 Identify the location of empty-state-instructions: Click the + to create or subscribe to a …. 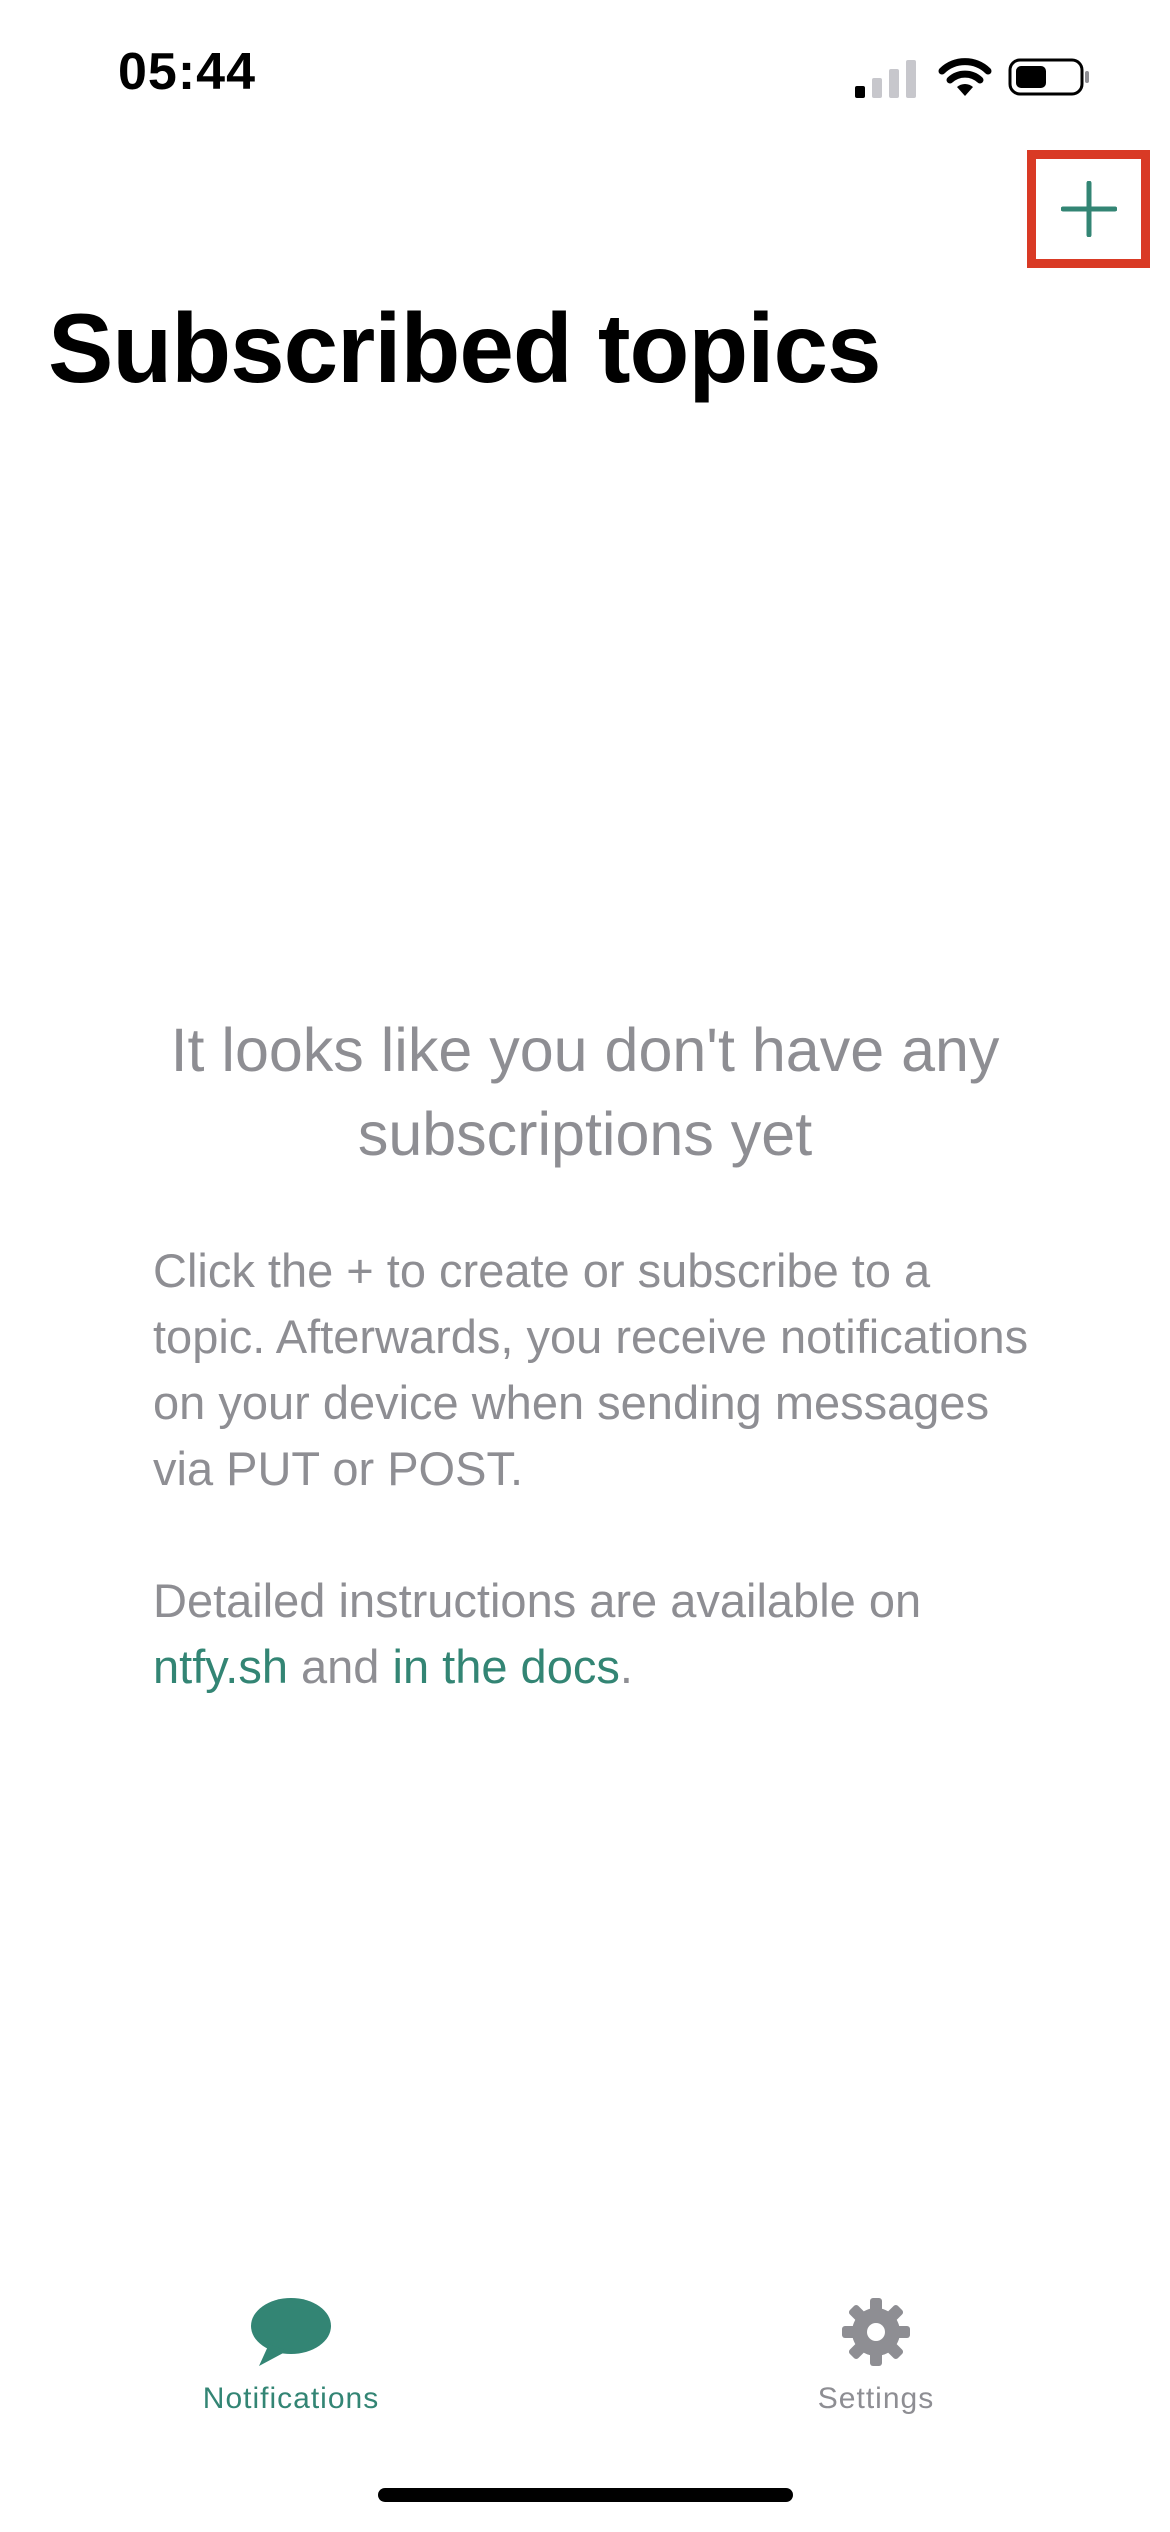
(591, 1369).